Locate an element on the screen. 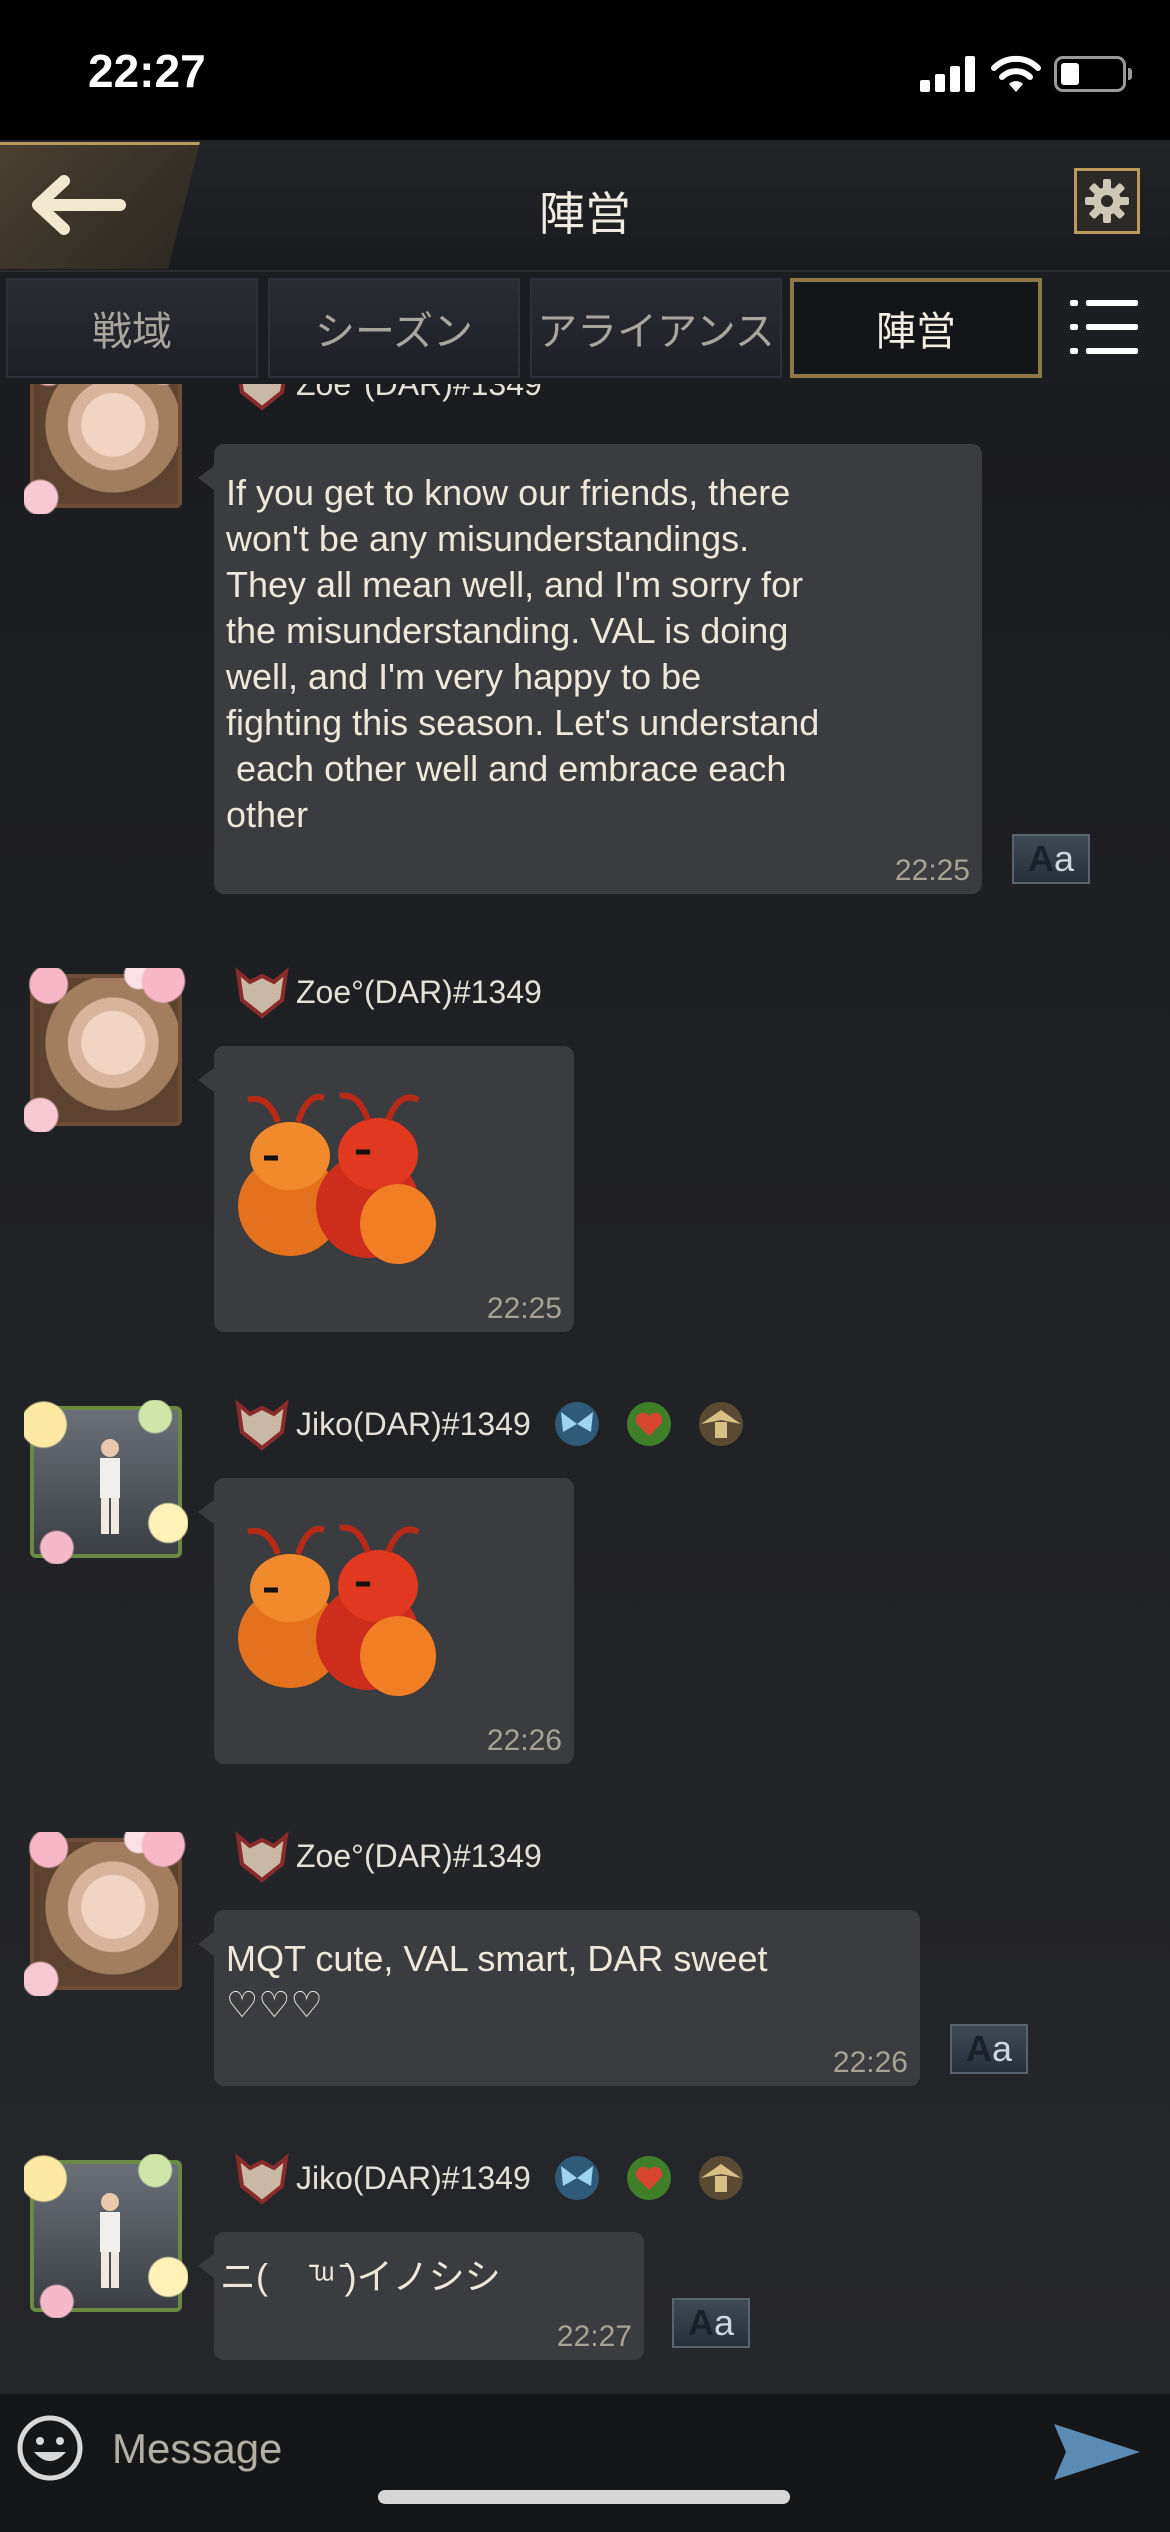 Image resolution: width=1170 pixels, height=2532 pixels. tab-alliance: アライアンス is located at coordinates (656, 328).